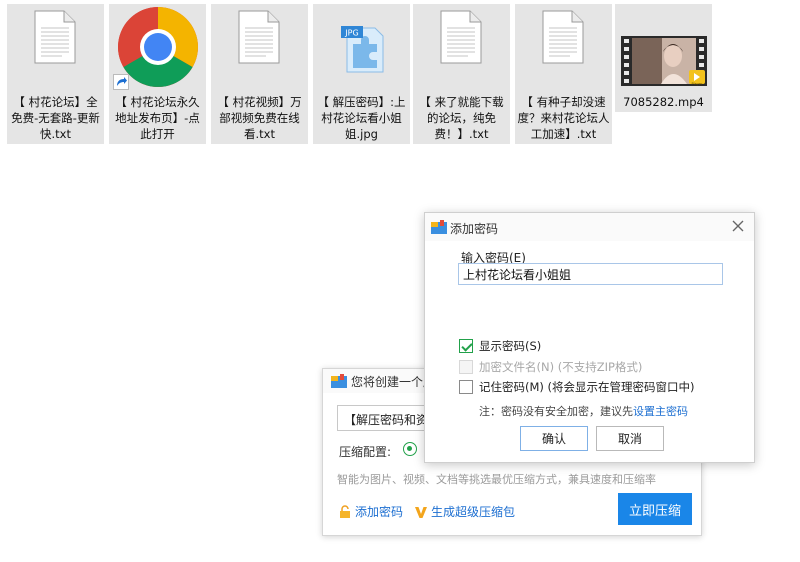  What do you see at coordinates (738, 226) in the screenshot?
I see `close-icon` at bounding box center [738, 226].